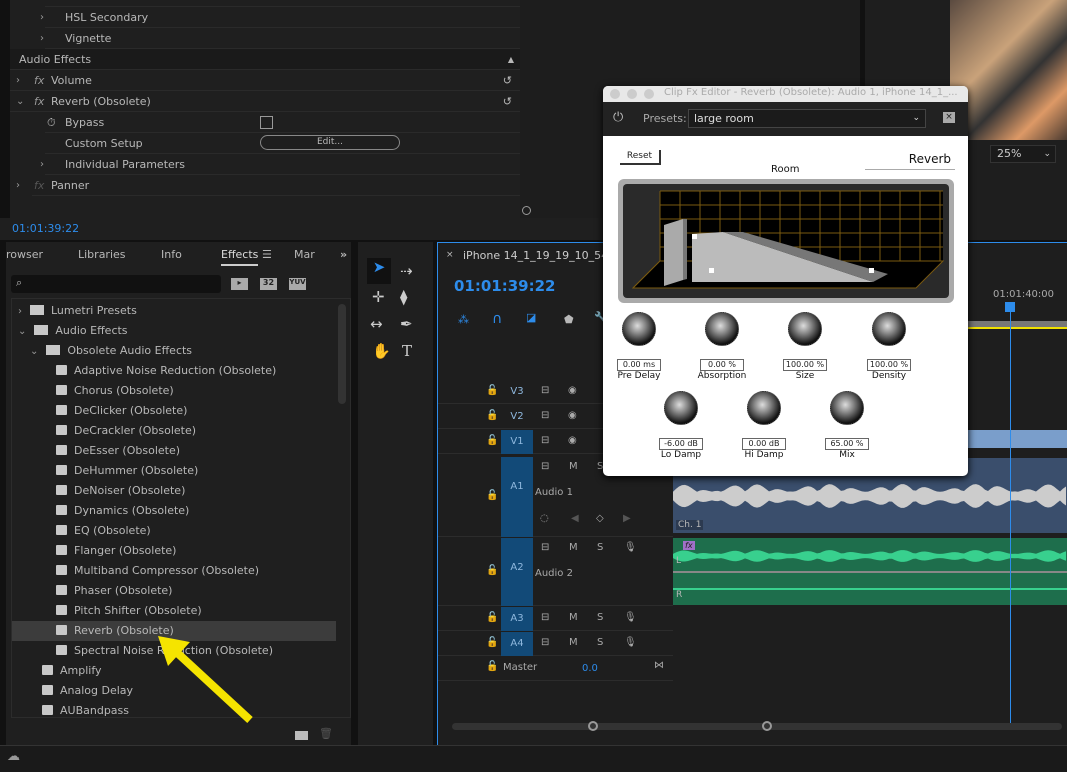 The image size is (1067, 772). Describe the element at coordinates (659, 665) in the screenshot. I see `bowtie-icon: ⋈` at that location.